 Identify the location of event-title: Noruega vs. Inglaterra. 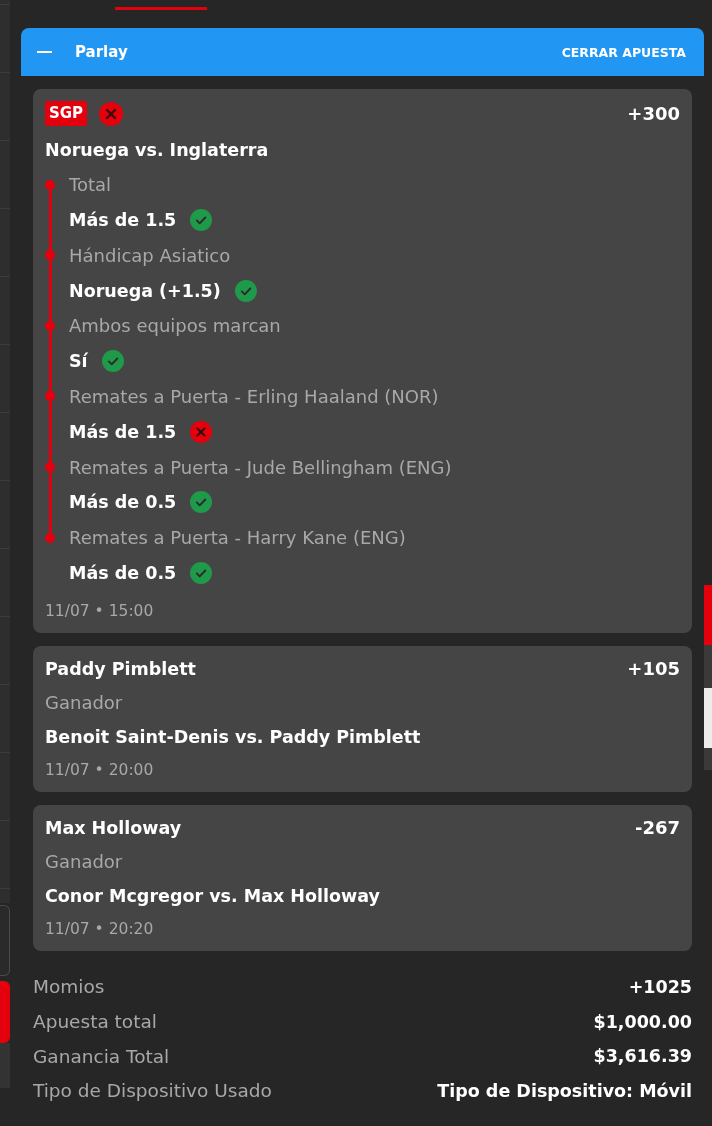
(157, 150).